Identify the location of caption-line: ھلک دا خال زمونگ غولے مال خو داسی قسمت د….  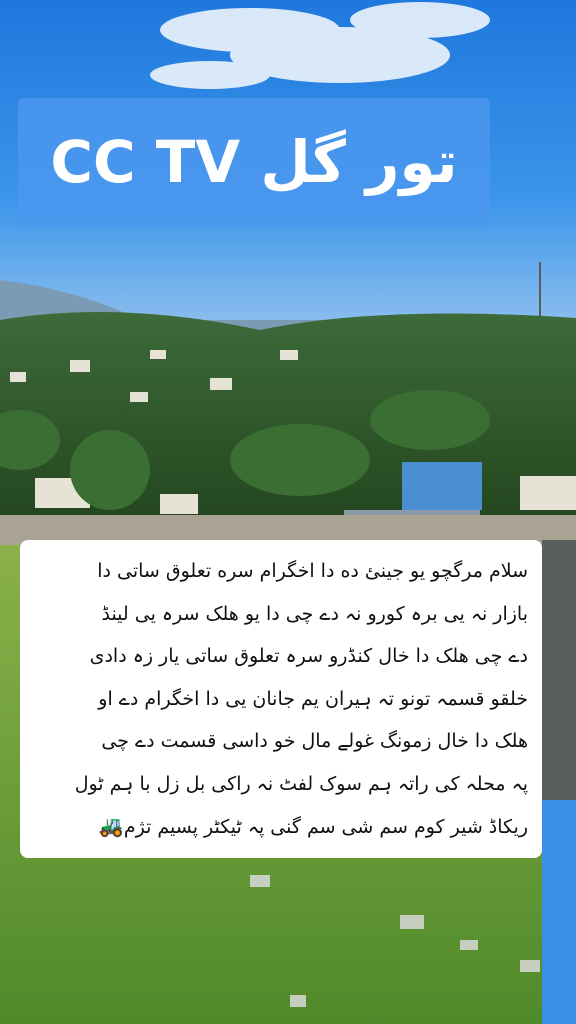
(314, 741).